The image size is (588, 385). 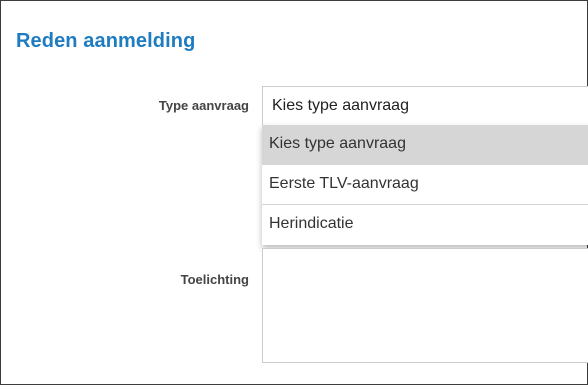 What do you see at coordinates (106, 41) in the screenshot?
I see `section-title: Reden aanmelding` at bounding box center [106, 41].